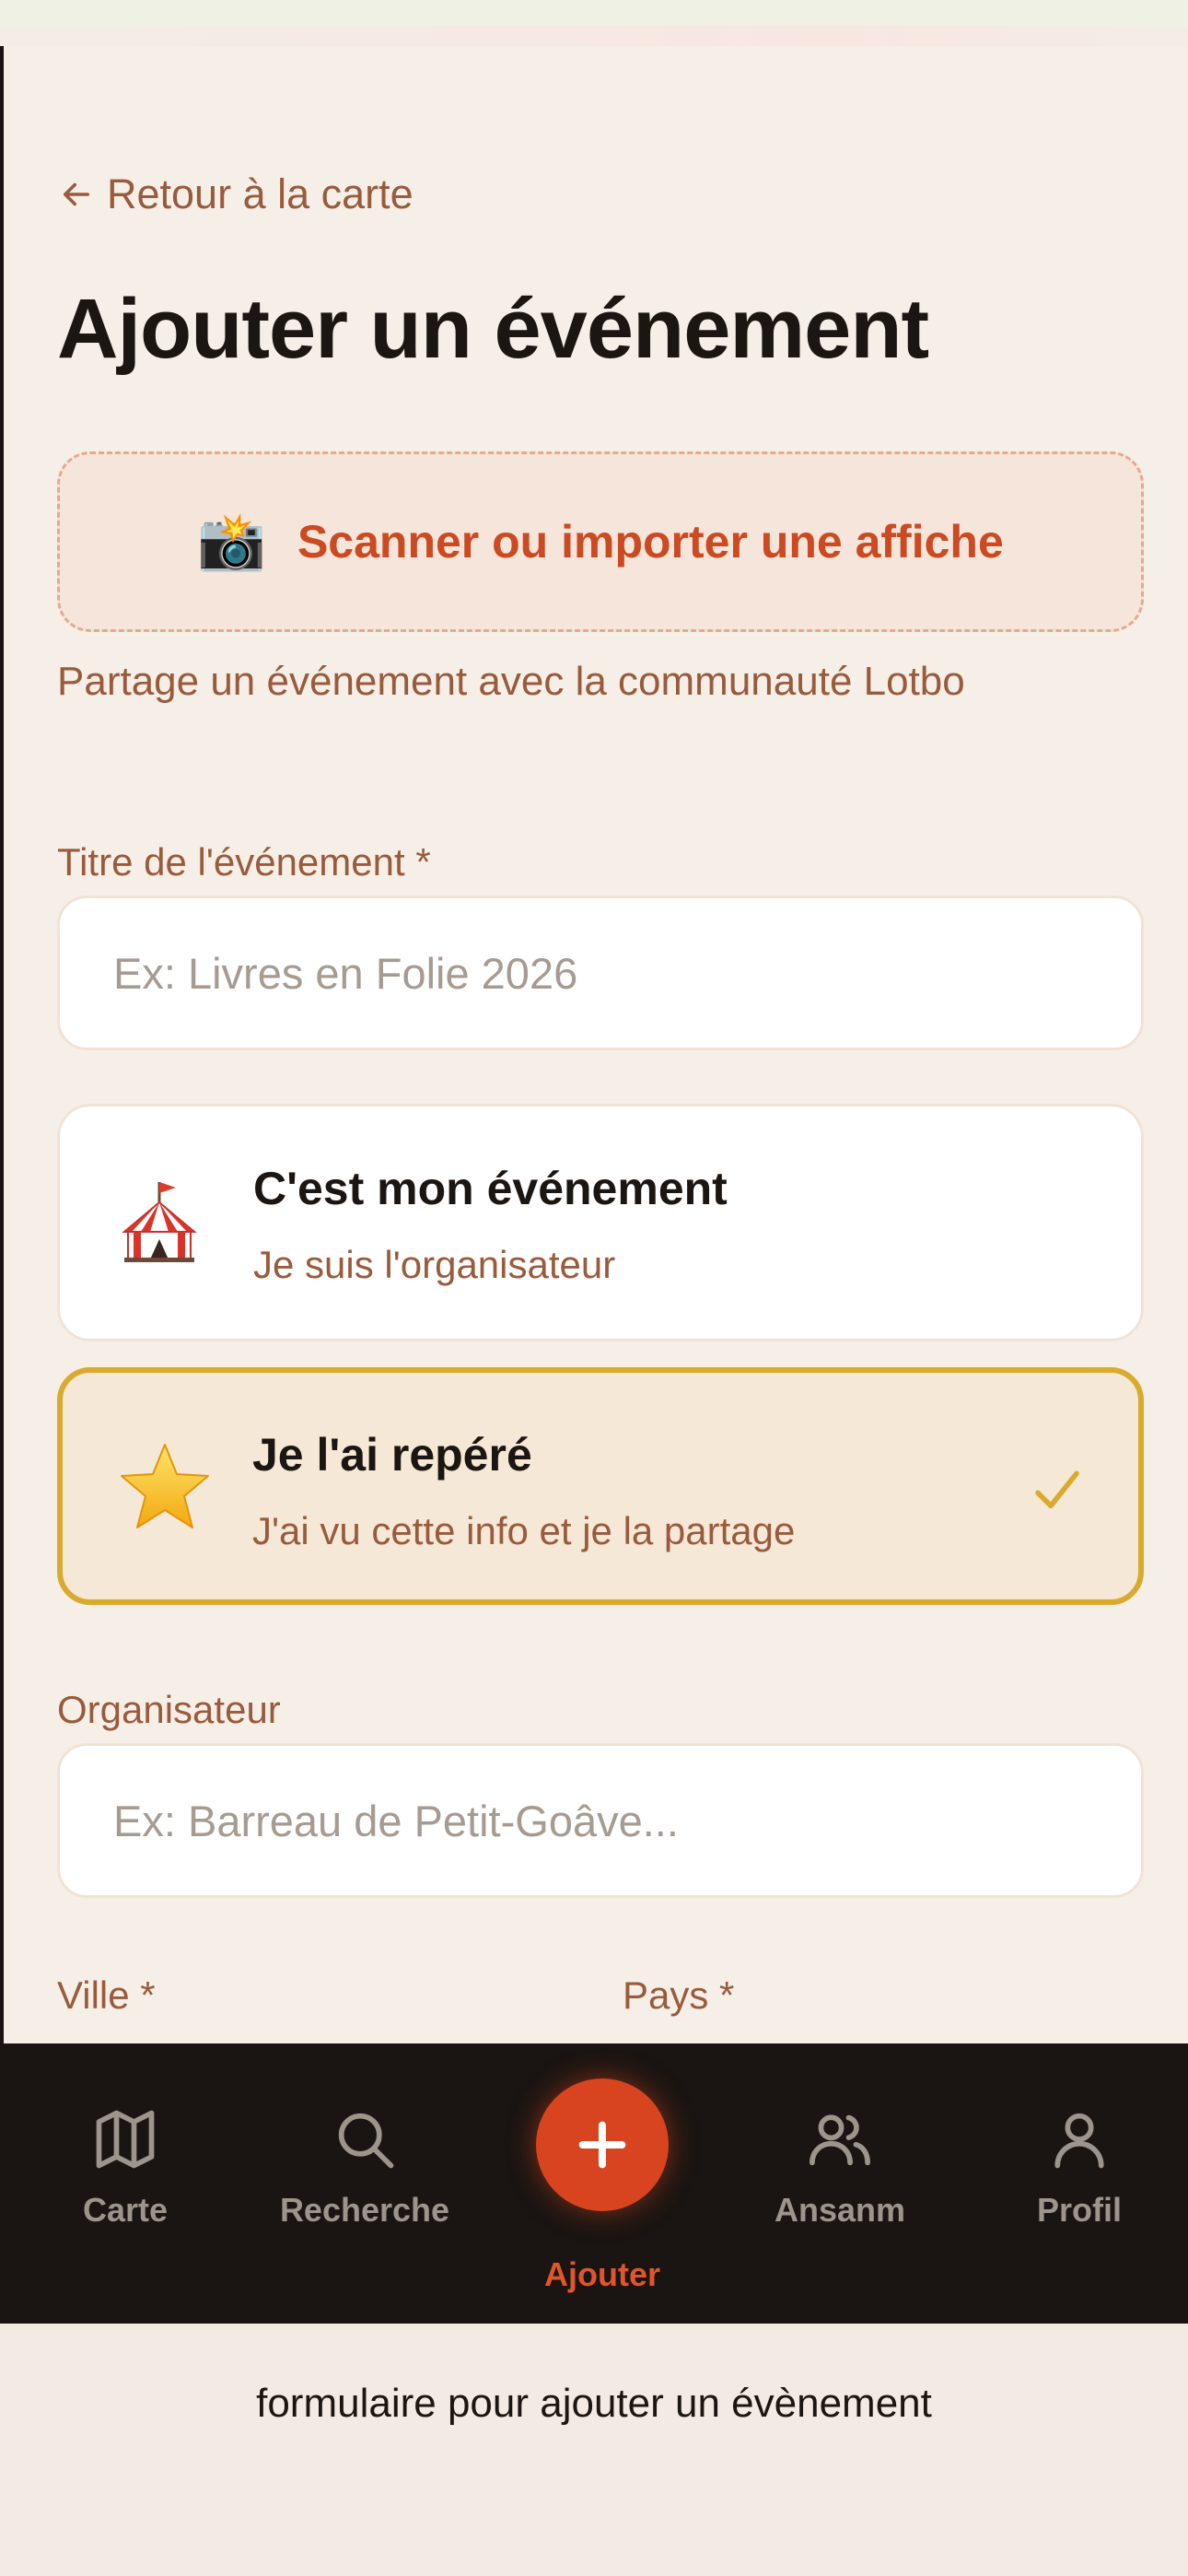 The image size is (1188, 2576). I want to click on event-title-input, so click(600, 973).